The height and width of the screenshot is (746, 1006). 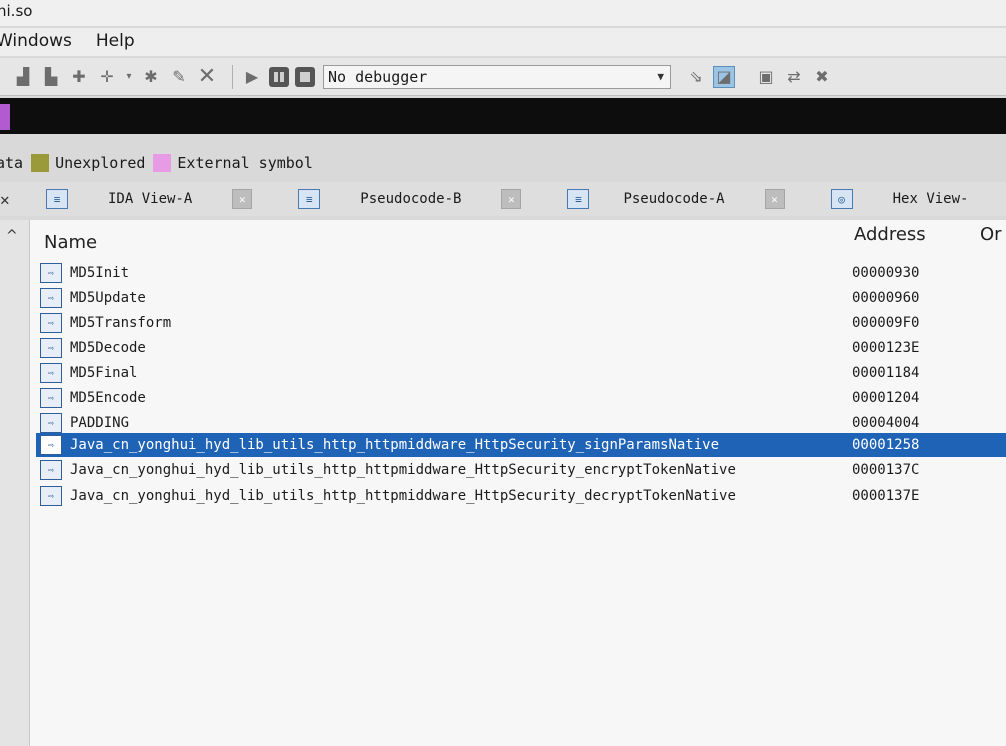 What do you see at coordinates (886, 323) in the screenshot?
I see `function-address: 000009F0` at bounding box center [886, 323].